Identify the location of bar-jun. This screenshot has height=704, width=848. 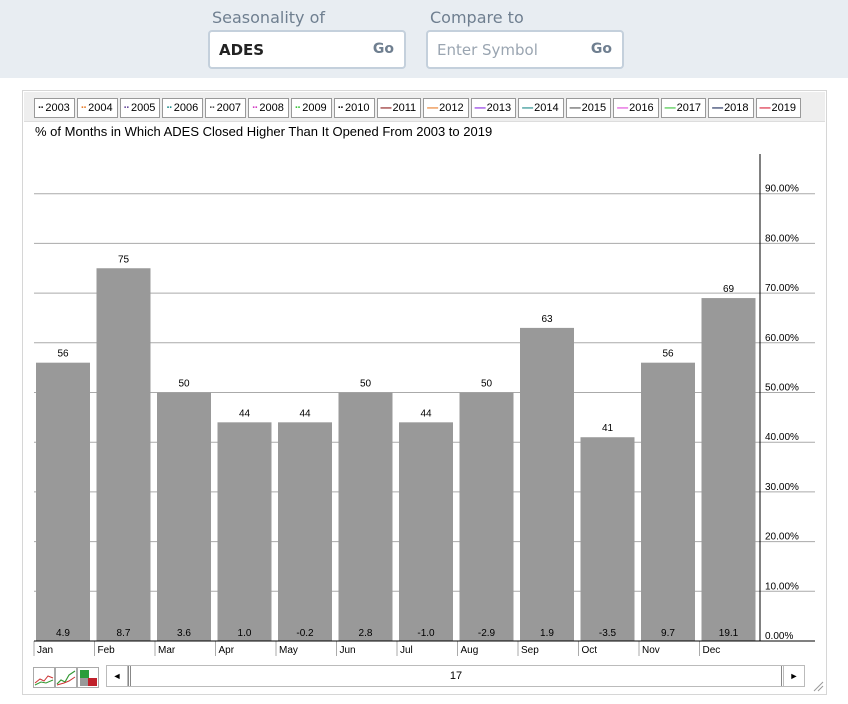
(365, 516).